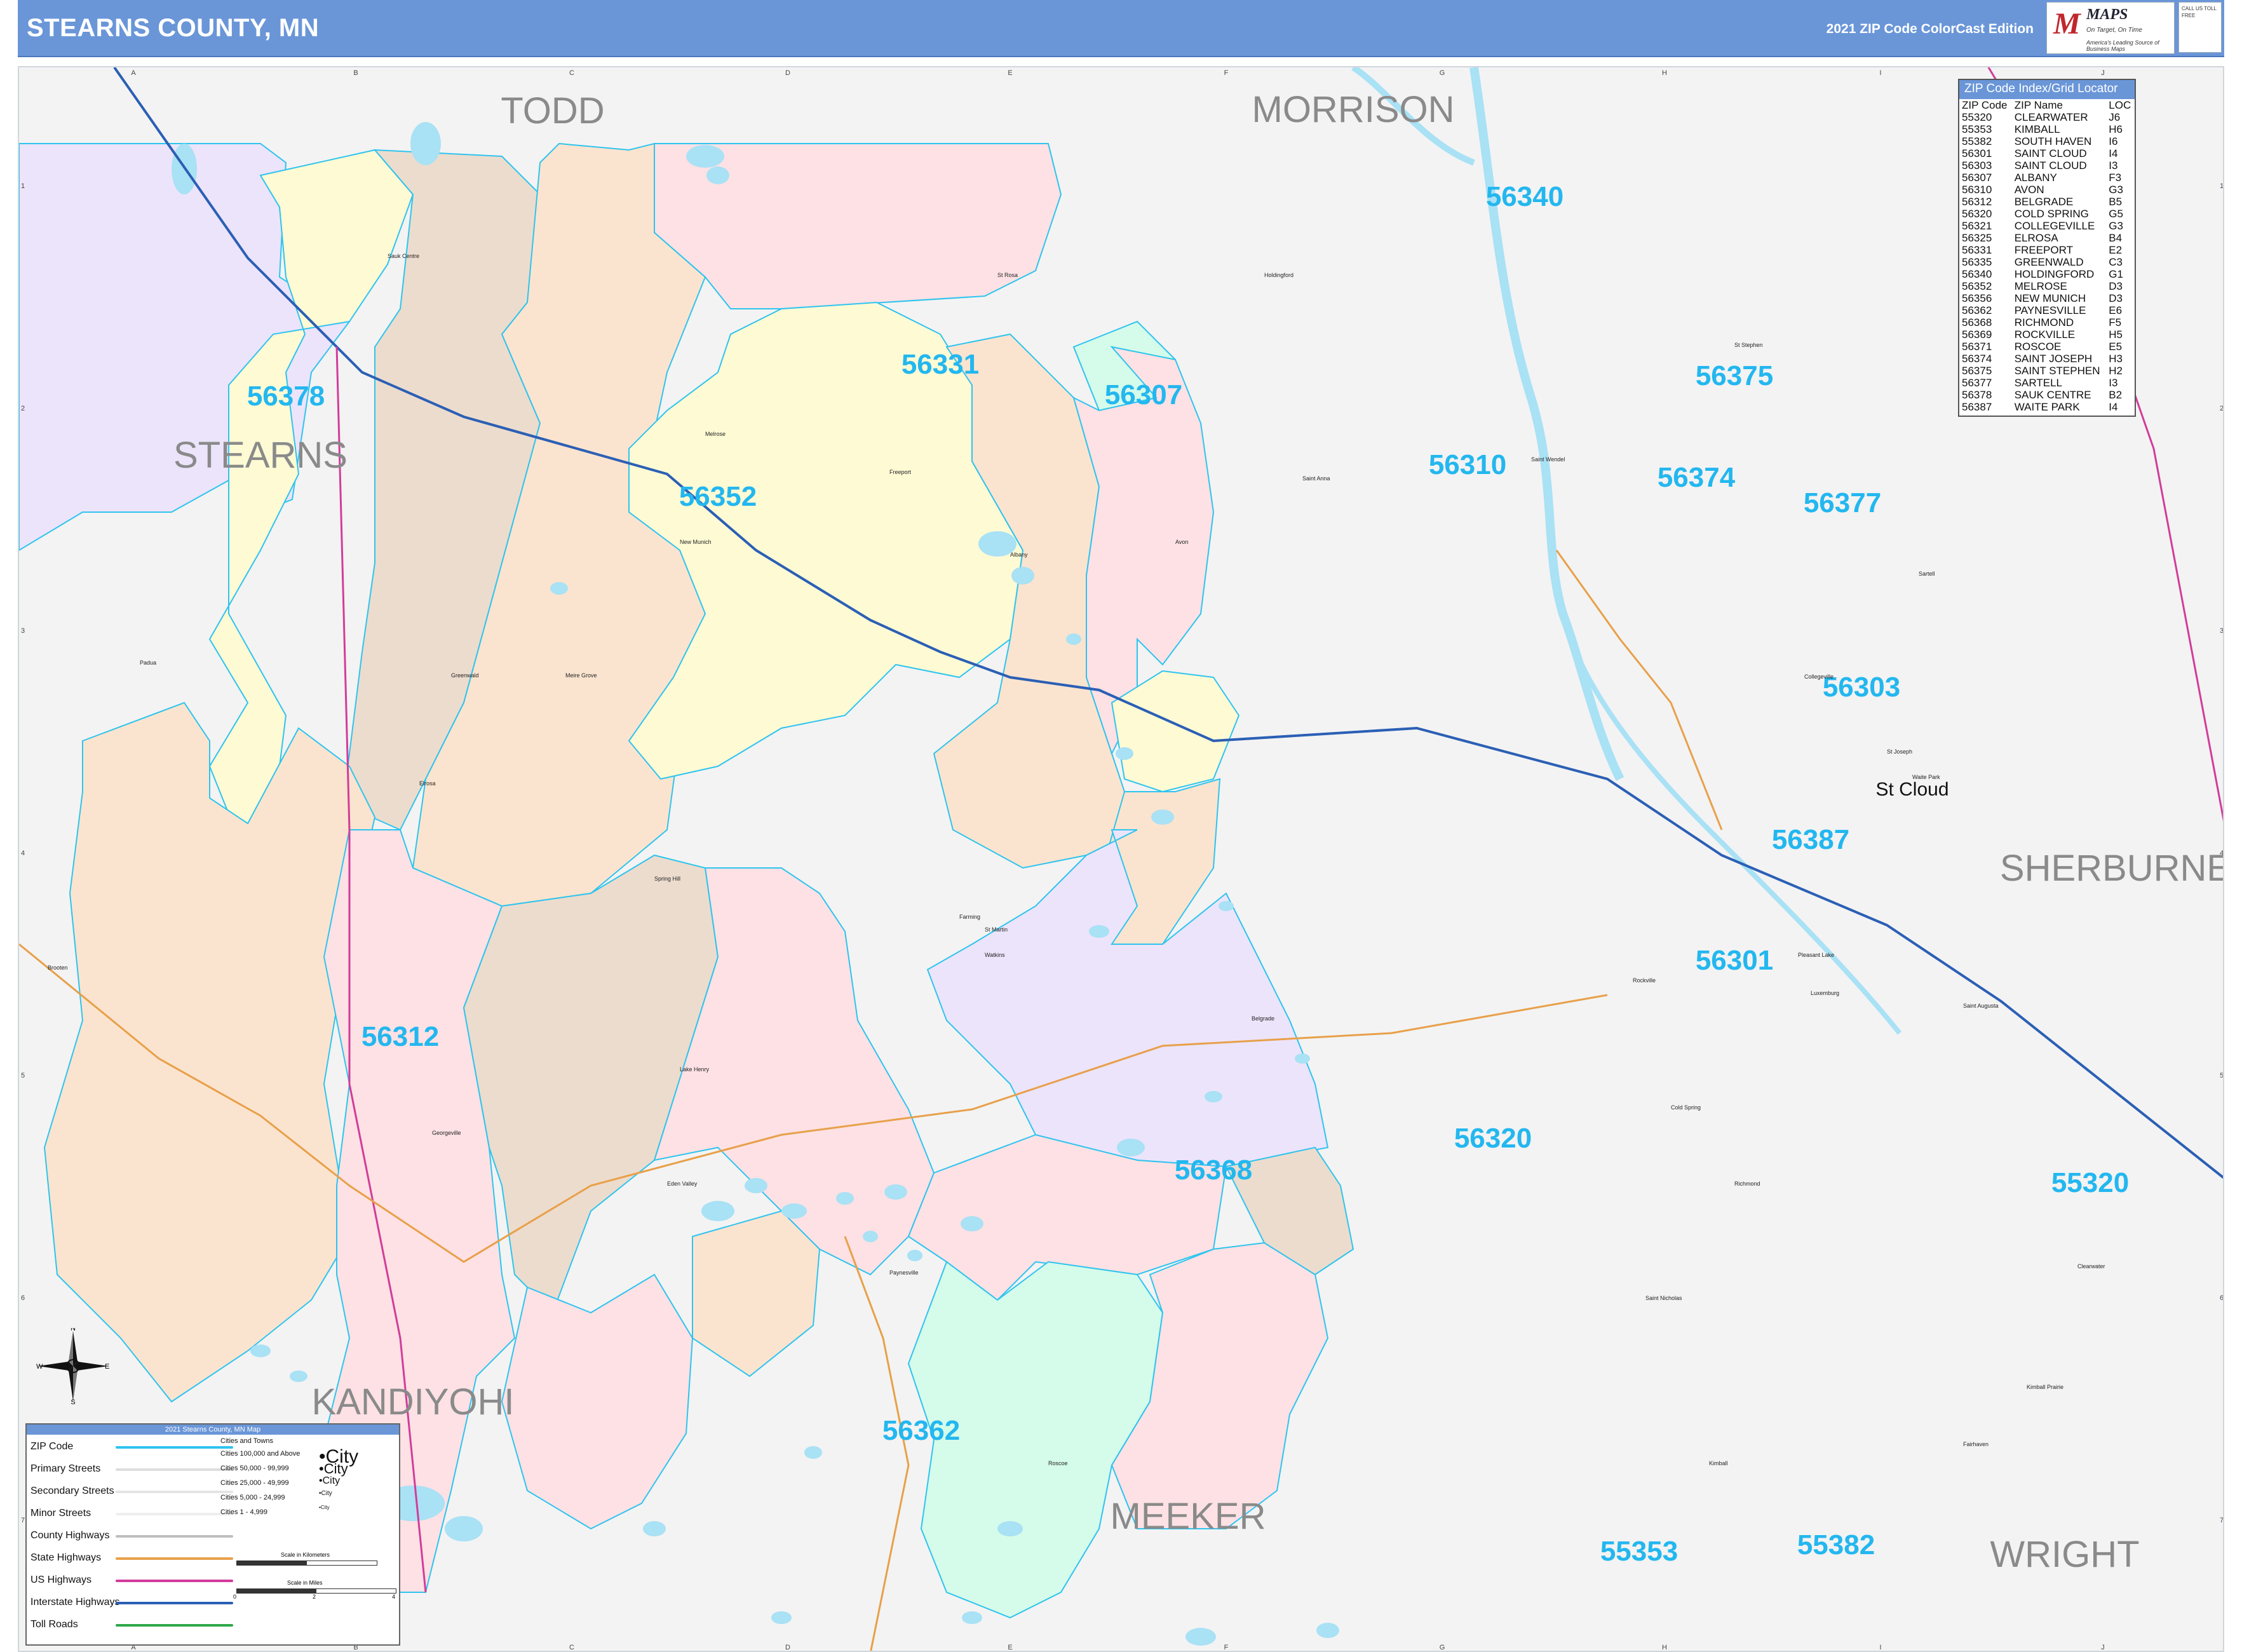 This screenshot has height=1652, width=2242. What do you see at coordinates (2113, 141) in the screenshot?
I see `index-cell: I6` at bounding box center [2113, 141].